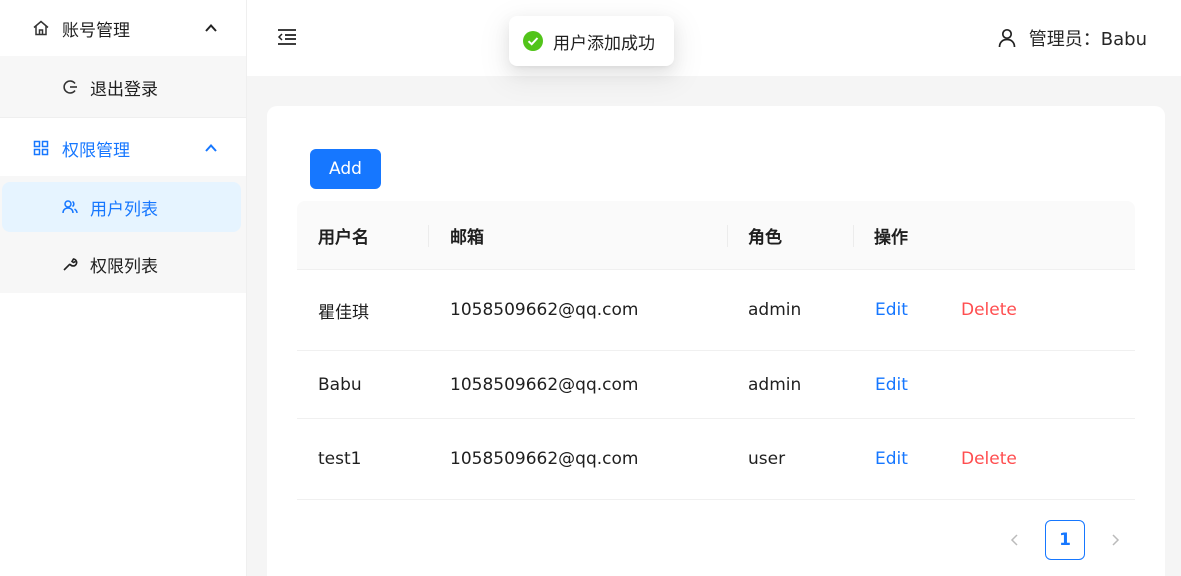  I want to click on menu-item-user-list: 用户列表, so click(121, 207).